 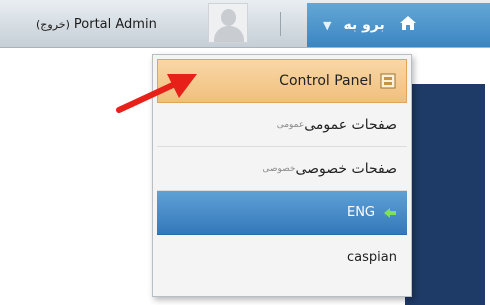 What do you see at coordinates (408, 25) in the screenshot?
I see `home-icon` at bounding box center [408, 25].